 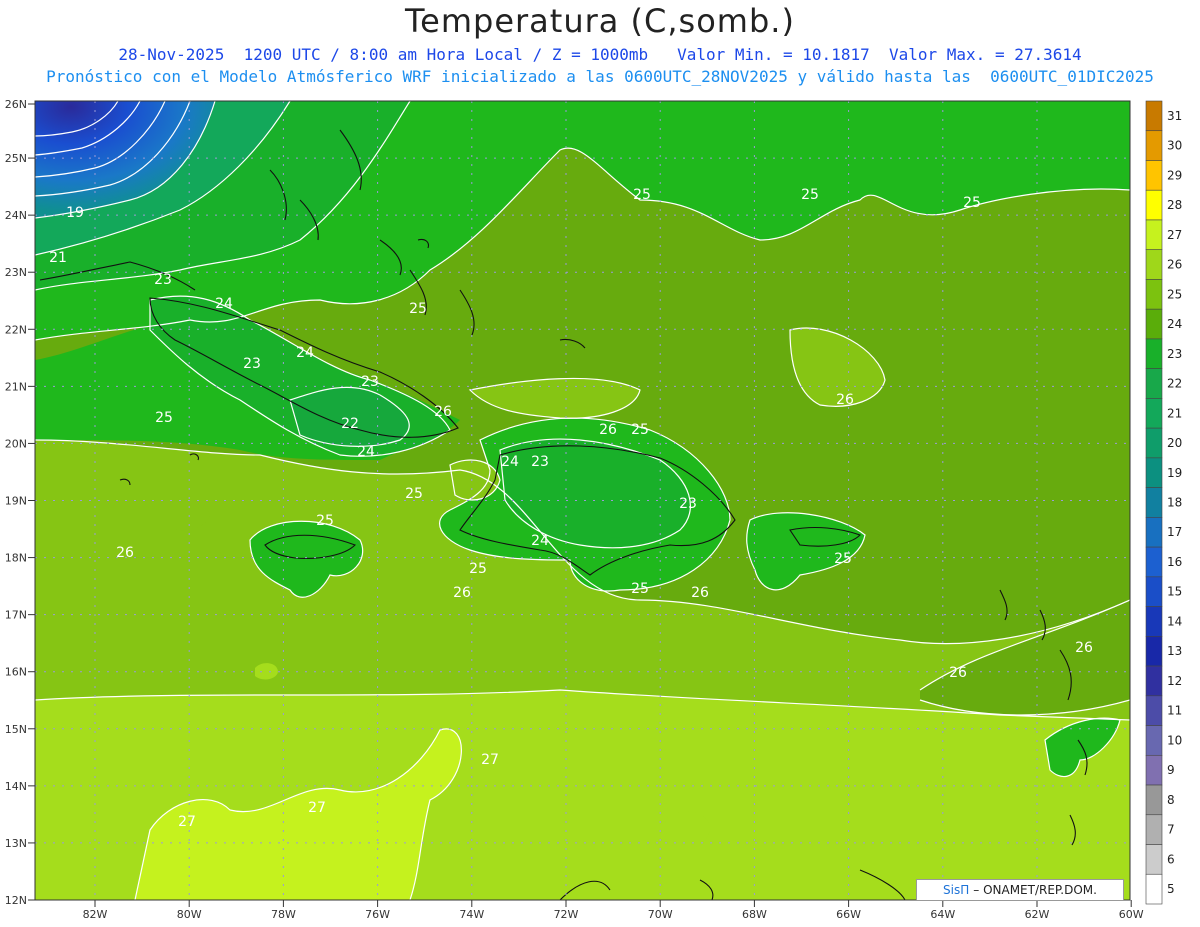 I want to click on lon-label: 74W, so click(x=471, y=914).